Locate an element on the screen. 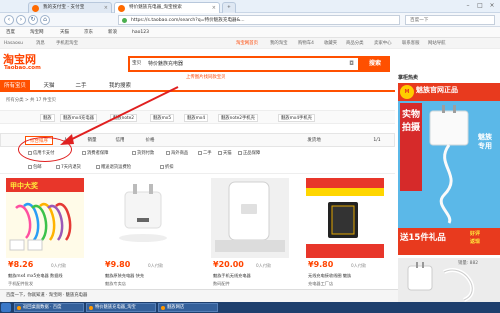 The image size is (500, 313). cart-link: 购物车4 is located at coordinates (306, 43).